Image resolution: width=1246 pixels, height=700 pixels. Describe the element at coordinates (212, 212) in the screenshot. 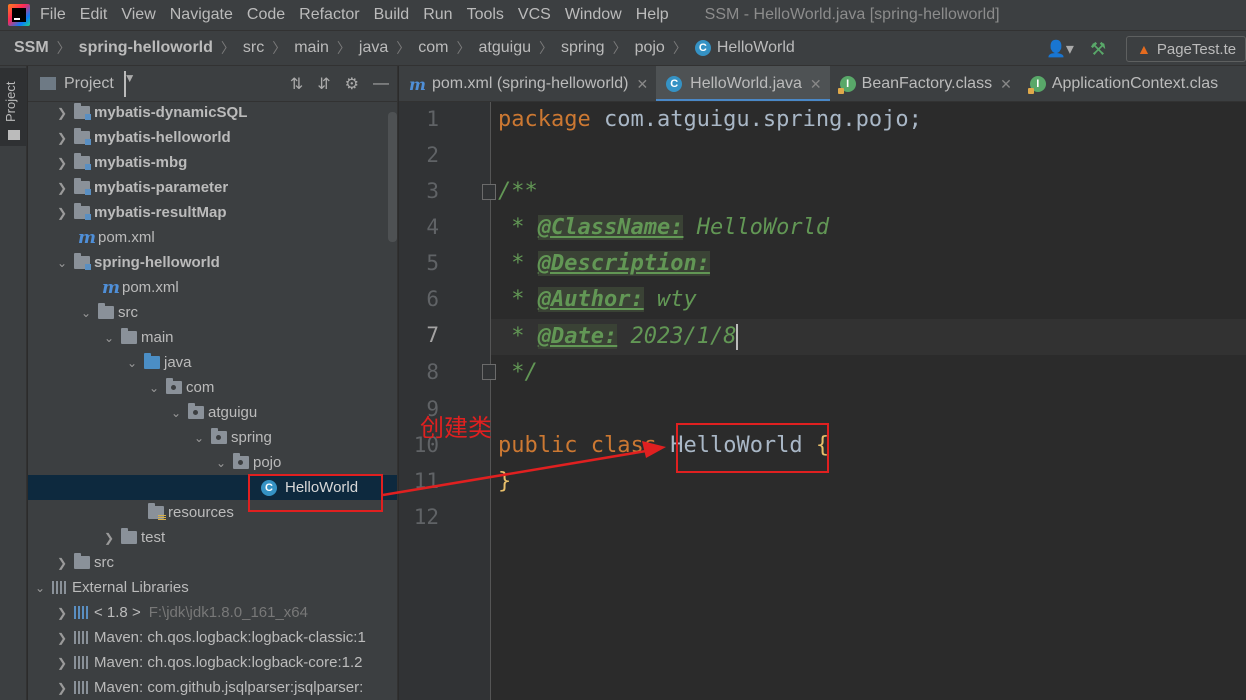

I see `tree-item-mybatis-resultmap: ❯ mybatis-resultMap` at that location.